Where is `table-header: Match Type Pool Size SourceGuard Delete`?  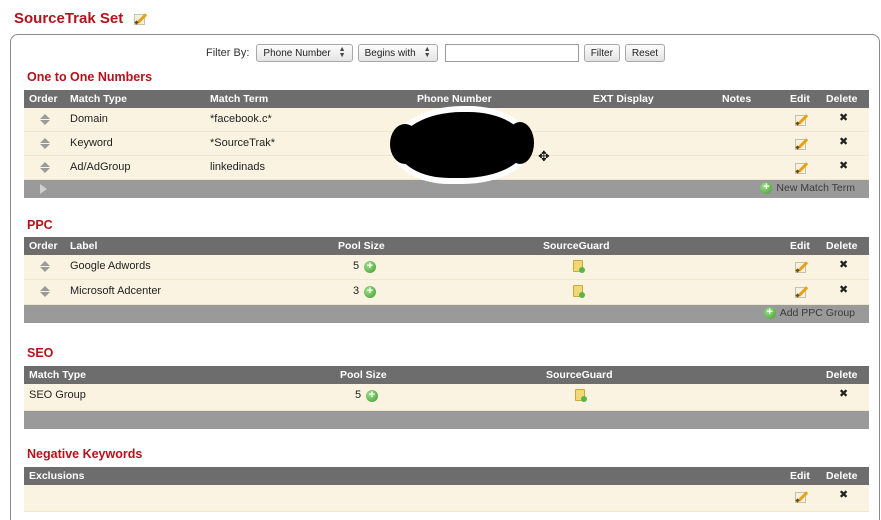 table-header: Match Type Pool Size SourceGuard Delete is located at coordinates (446, 375).